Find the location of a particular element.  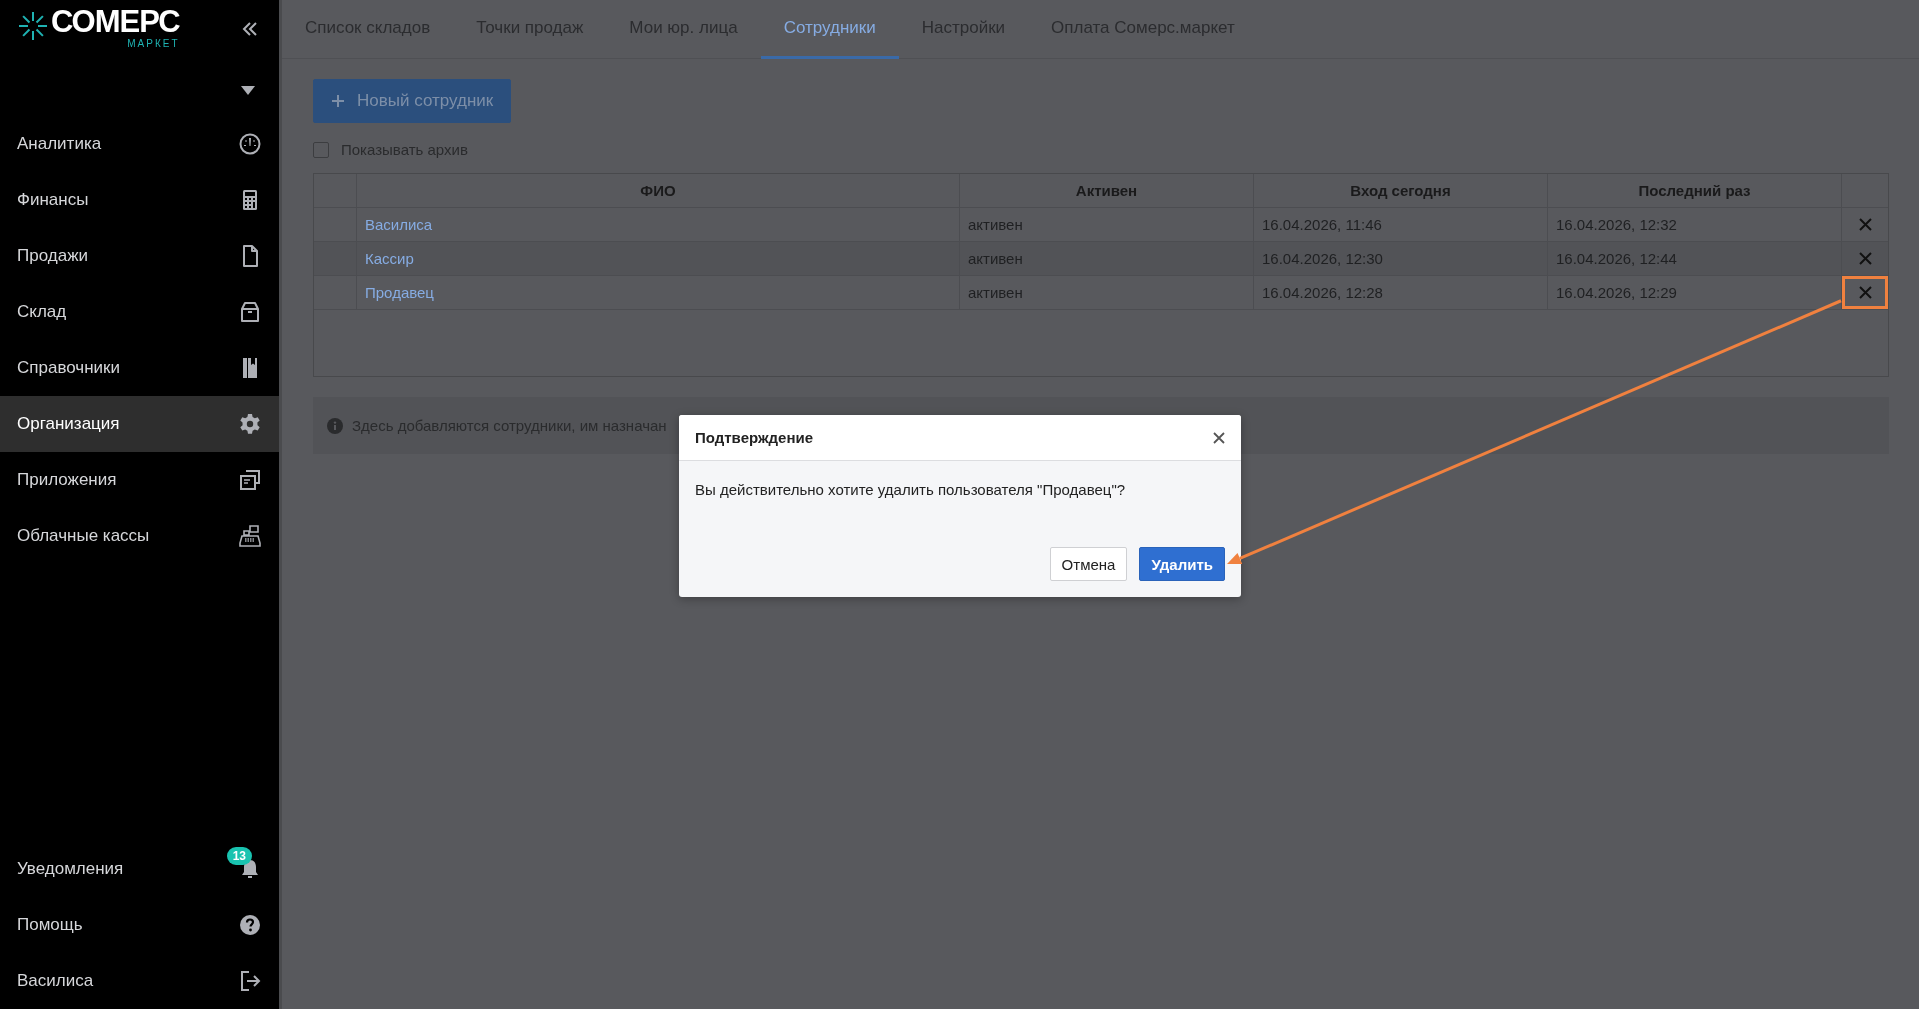

cash-register-icon is located at coordinates (250, 536).